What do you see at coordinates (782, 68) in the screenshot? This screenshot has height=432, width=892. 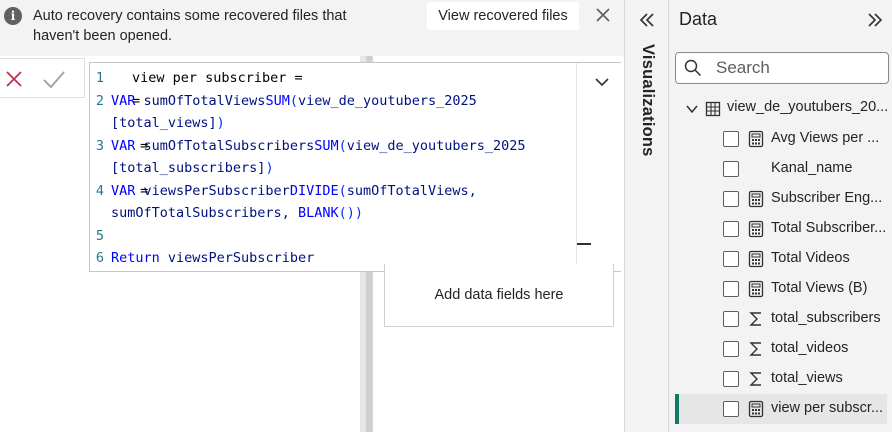 I see `search-input: Search` at bounding box center [782, 68].